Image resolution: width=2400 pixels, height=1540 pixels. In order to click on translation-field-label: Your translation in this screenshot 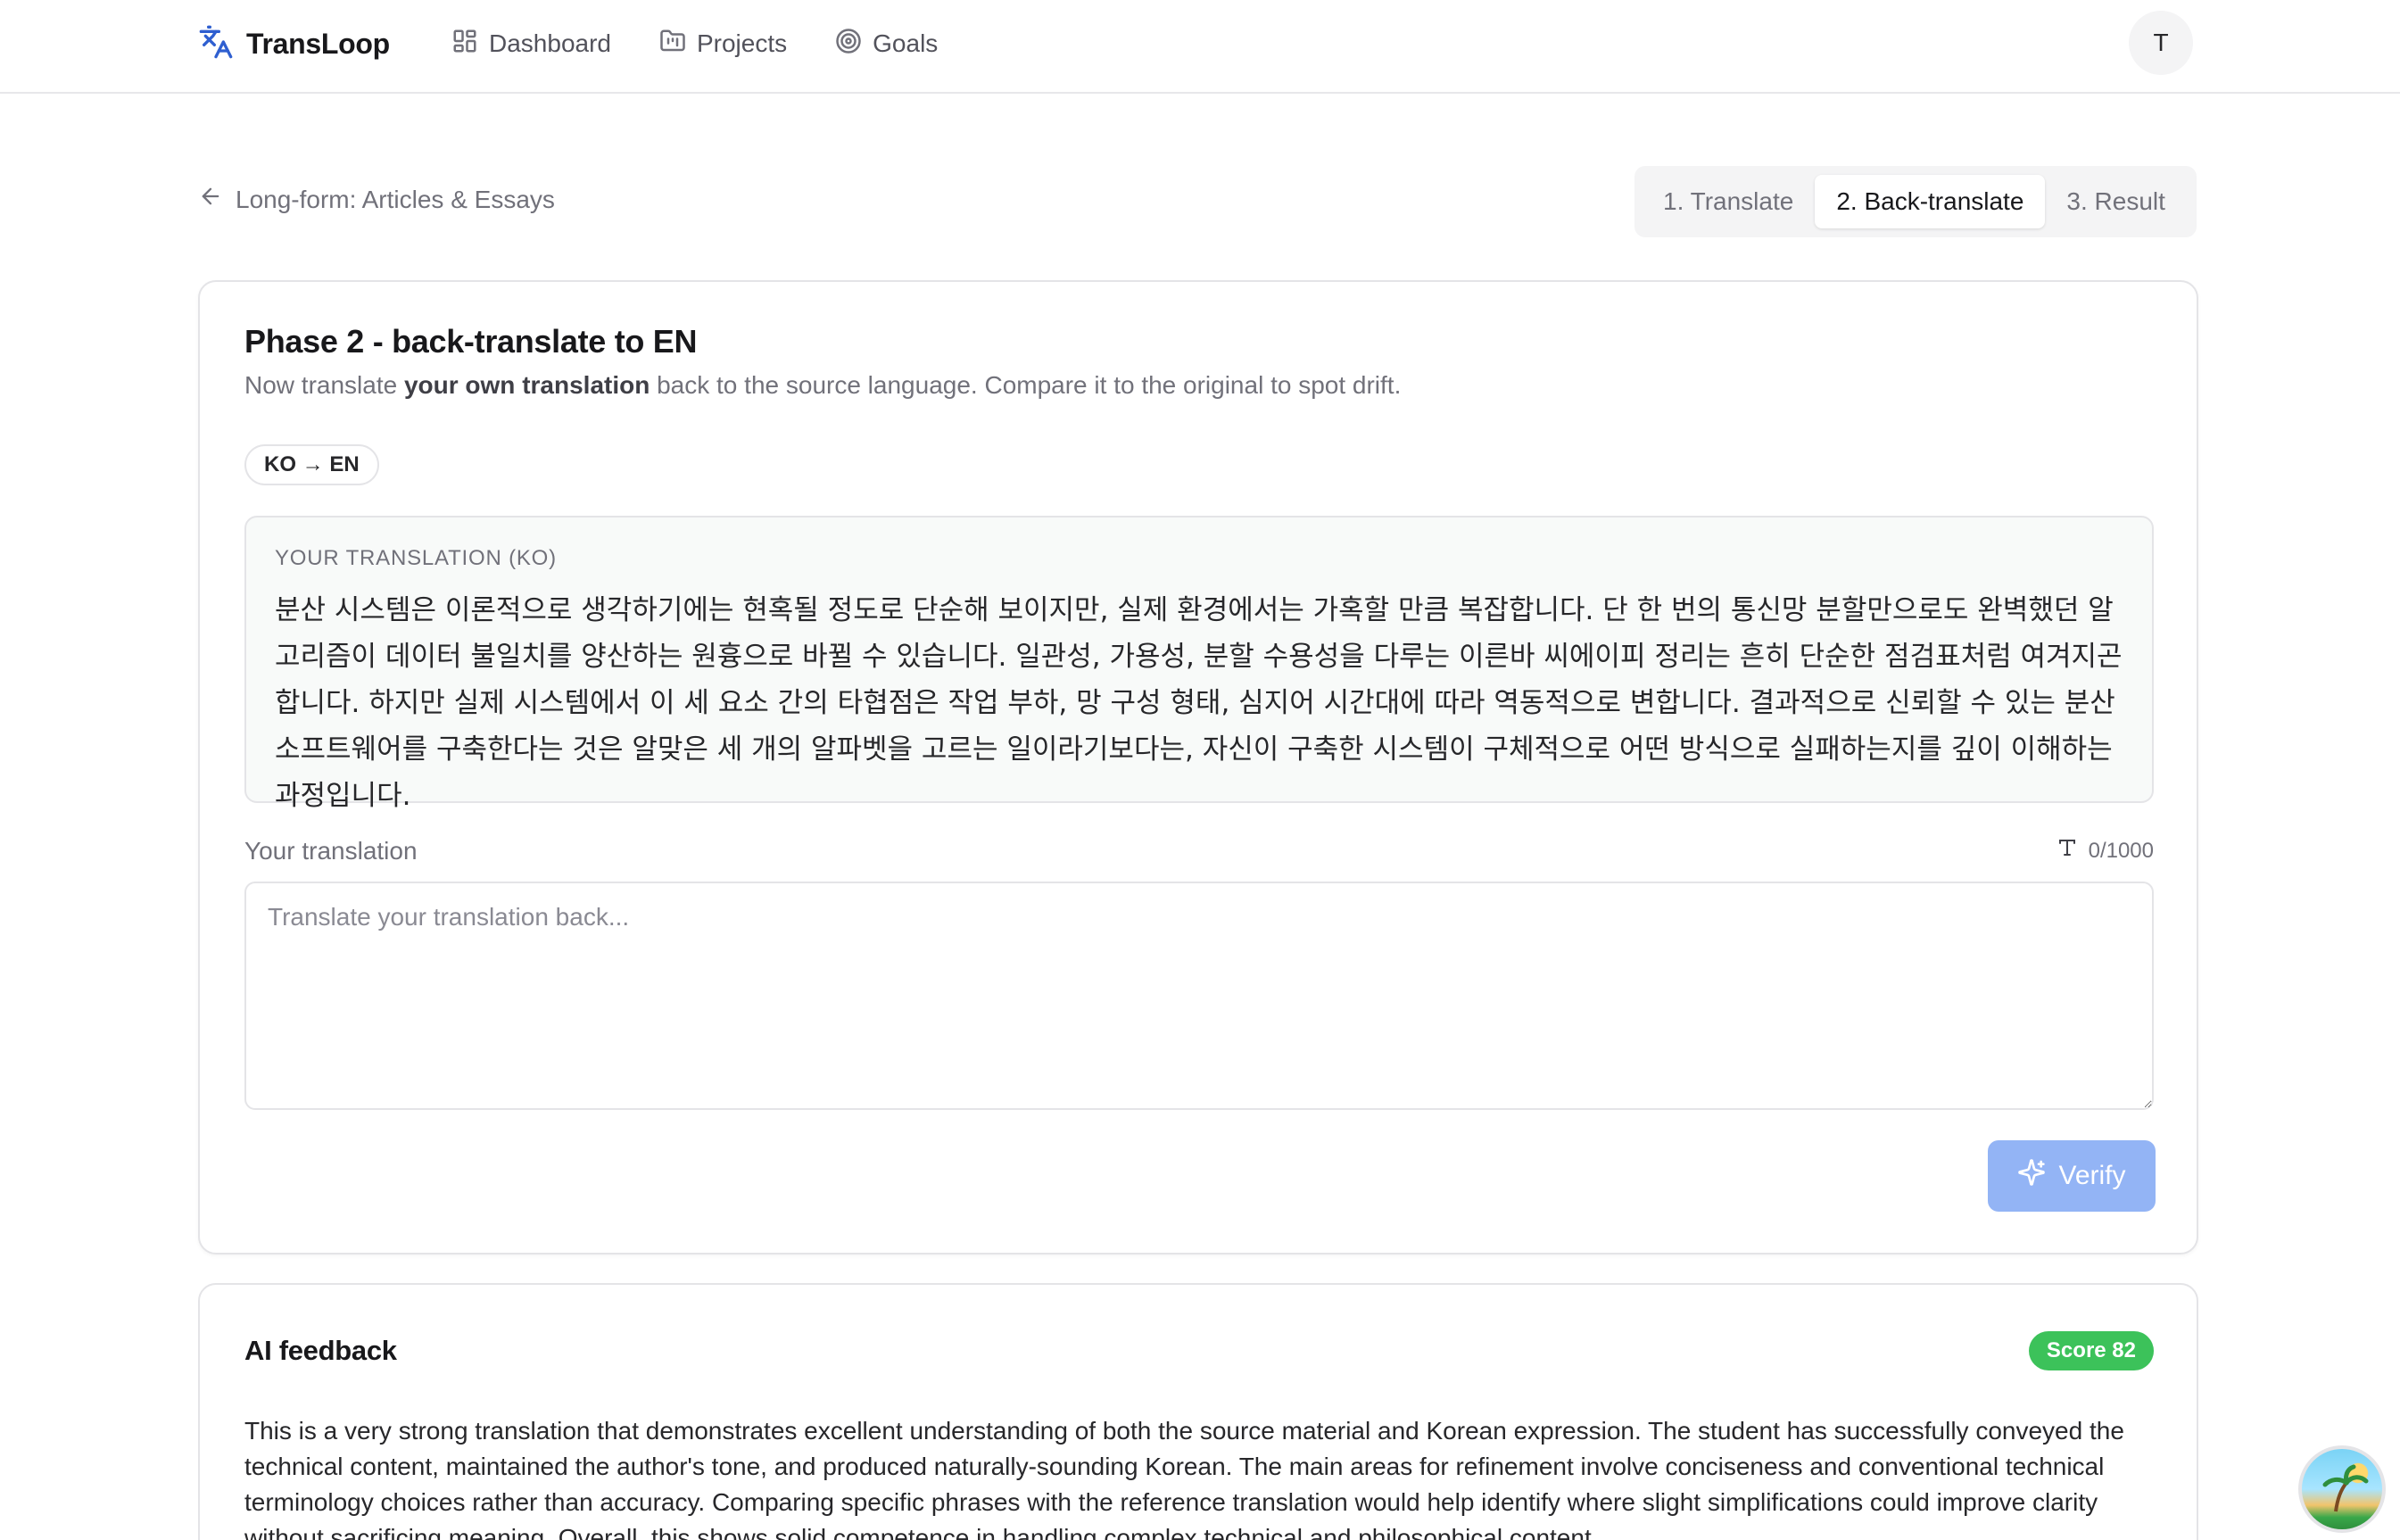, I will do `click(331, 851)`.